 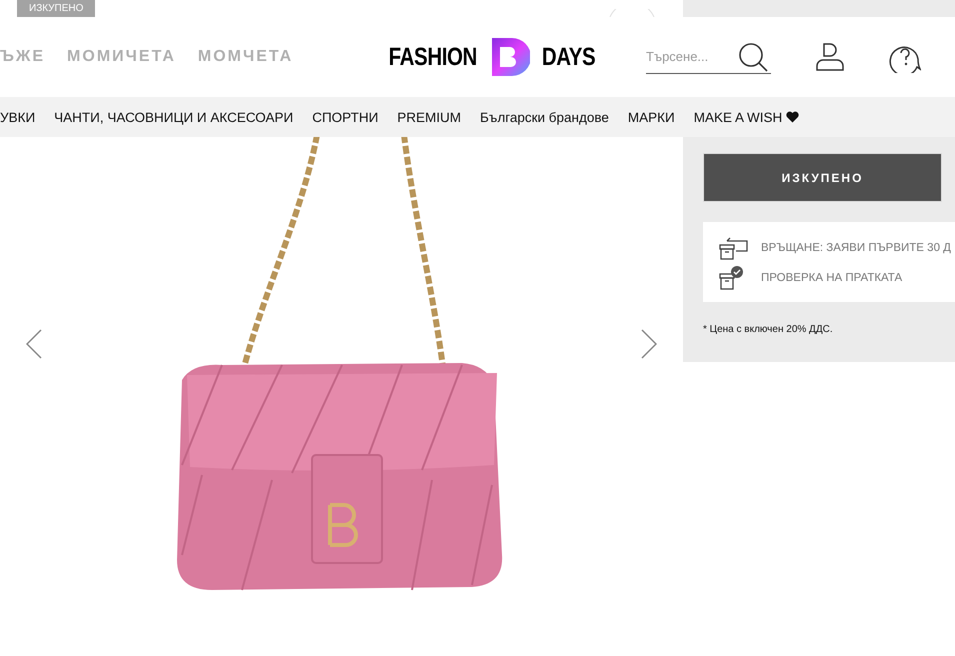 I want to click on benefit-text: ВРЪЩАНЕ: ЗАЯВИ ПЪРВИТЕ 30 Д, so click(x=856, y=248).